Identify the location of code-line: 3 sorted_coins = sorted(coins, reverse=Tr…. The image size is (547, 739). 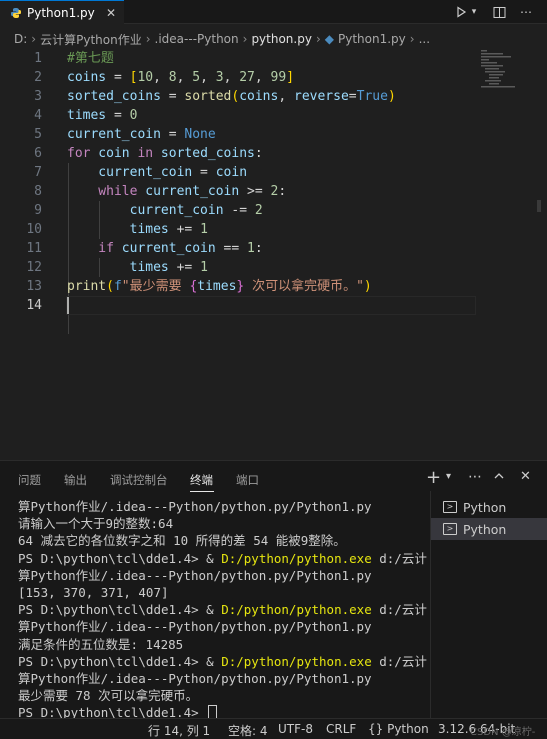
(273, 96).